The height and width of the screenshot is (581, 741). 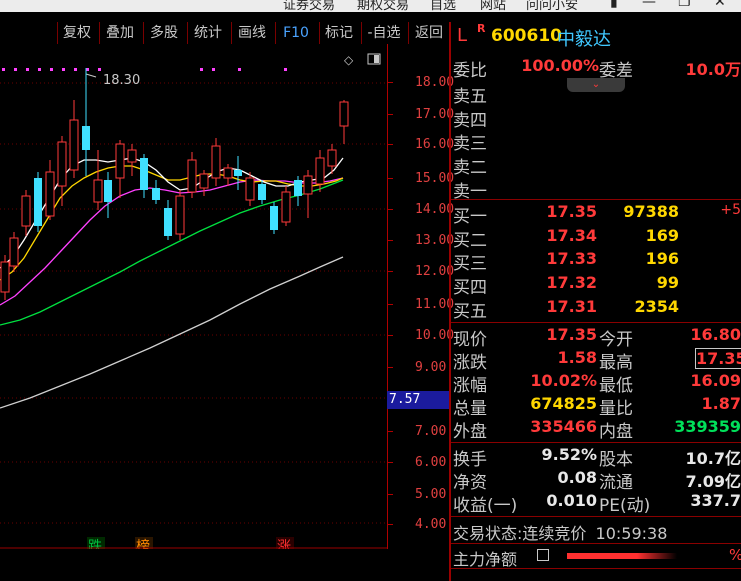 I want to click on row-netasset: 净资 0.08 流通 7.09亿, so click(x=597, y=480).